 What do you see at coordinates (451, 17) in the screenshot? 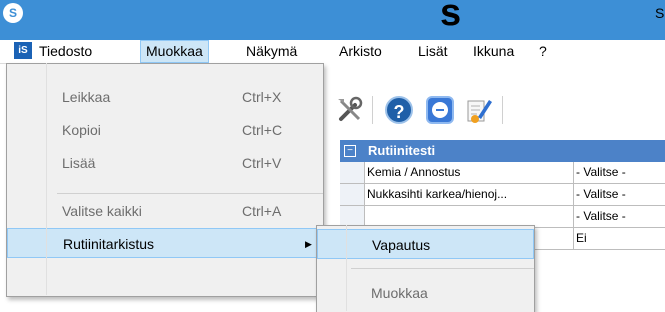
I see `banner-title: s` at bounding box center [451, 17].